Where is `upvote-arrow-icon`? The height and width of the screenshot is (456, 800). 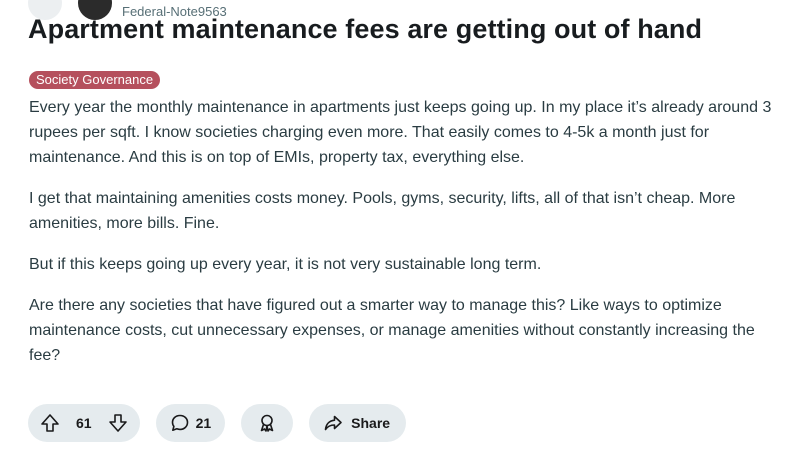 upvote-arrow-icon is located at coordinates (50, 423).